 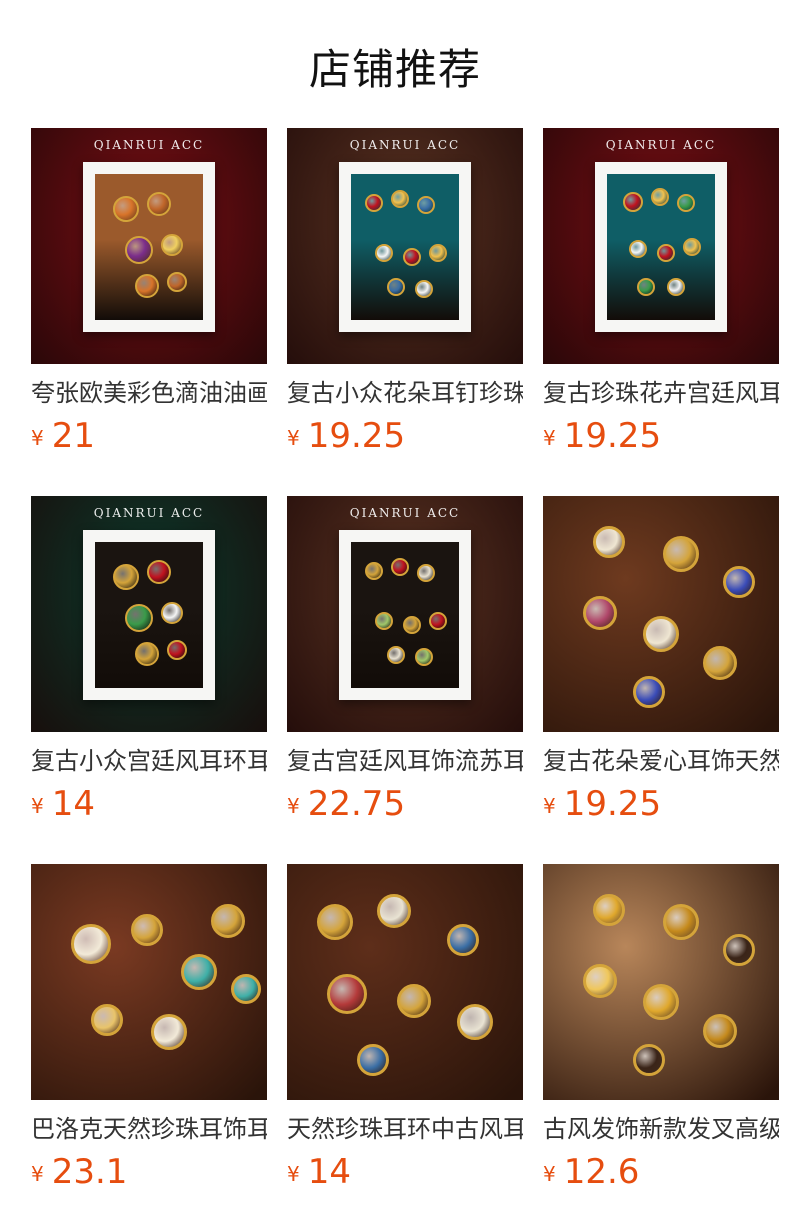 What do you see at coordinates (149, 393) in the screenshot?
I see `product-title: 夸张欧美彩色滴油油画` at bounding box center [149, 393].